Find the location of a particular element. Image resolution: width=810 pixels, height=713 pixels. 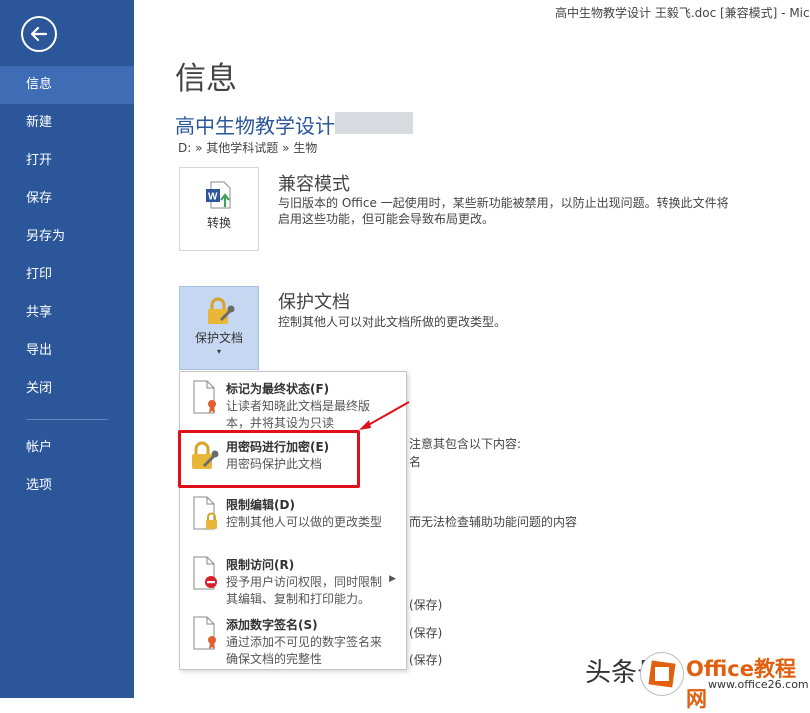

back-arrow-icon is located at coordinates (39, 34).